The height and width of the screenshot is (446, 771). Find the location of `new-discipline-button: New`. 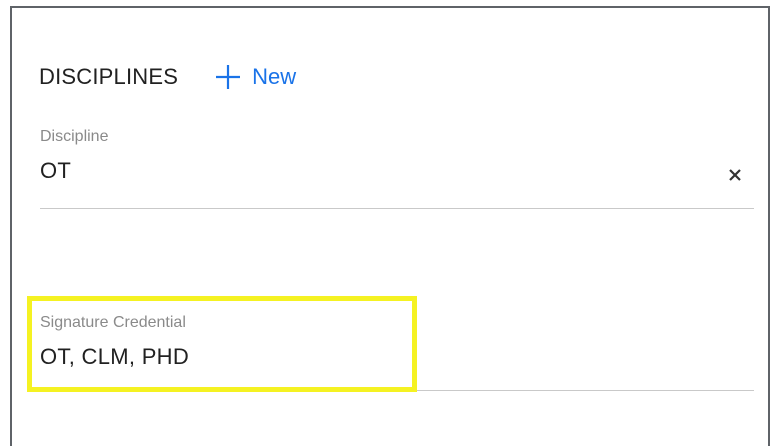

new-discipline-button: New is located at coordinates (255, 77).